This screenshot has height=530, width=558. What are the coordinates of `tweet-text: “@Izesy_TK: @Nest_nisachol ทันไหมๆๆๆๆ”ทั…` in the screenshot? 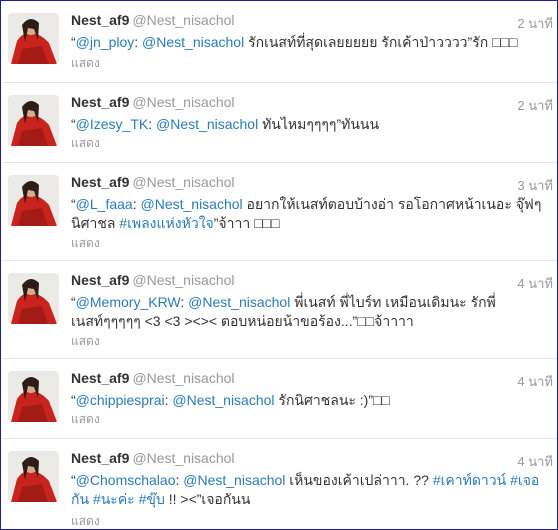 It's located at (312, 124).